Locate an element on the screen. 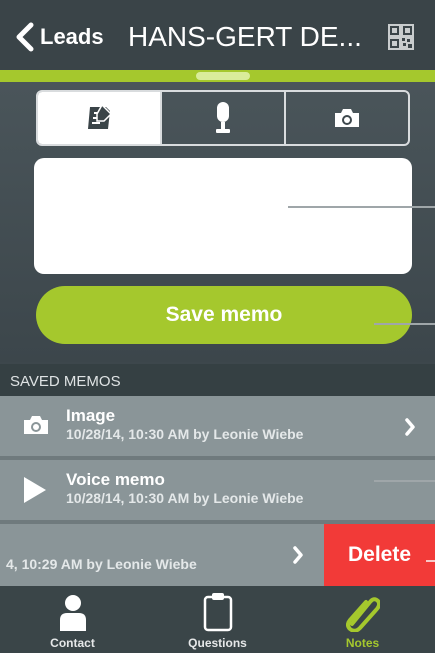  memo-meta: 4, 10:29 AM by Leonie Wiebe is located at coordinates (101, 564).